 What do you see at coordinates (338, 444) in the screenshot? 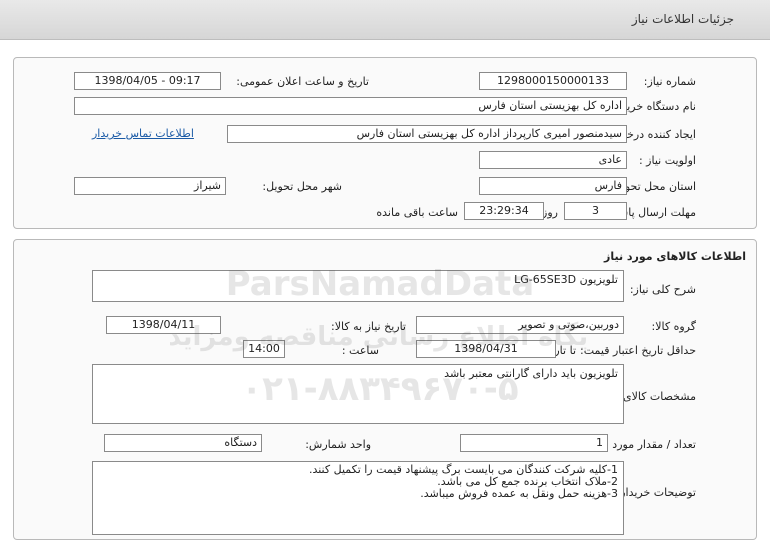
I see `unit-label: واحد شمارش:` at bounding box center [338, 444].